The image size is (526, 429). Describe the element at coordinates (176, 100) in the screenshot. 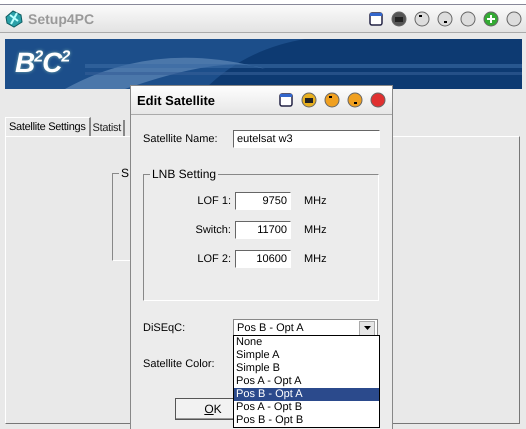

I see `dialog-title: Edit Satellite` at that location.